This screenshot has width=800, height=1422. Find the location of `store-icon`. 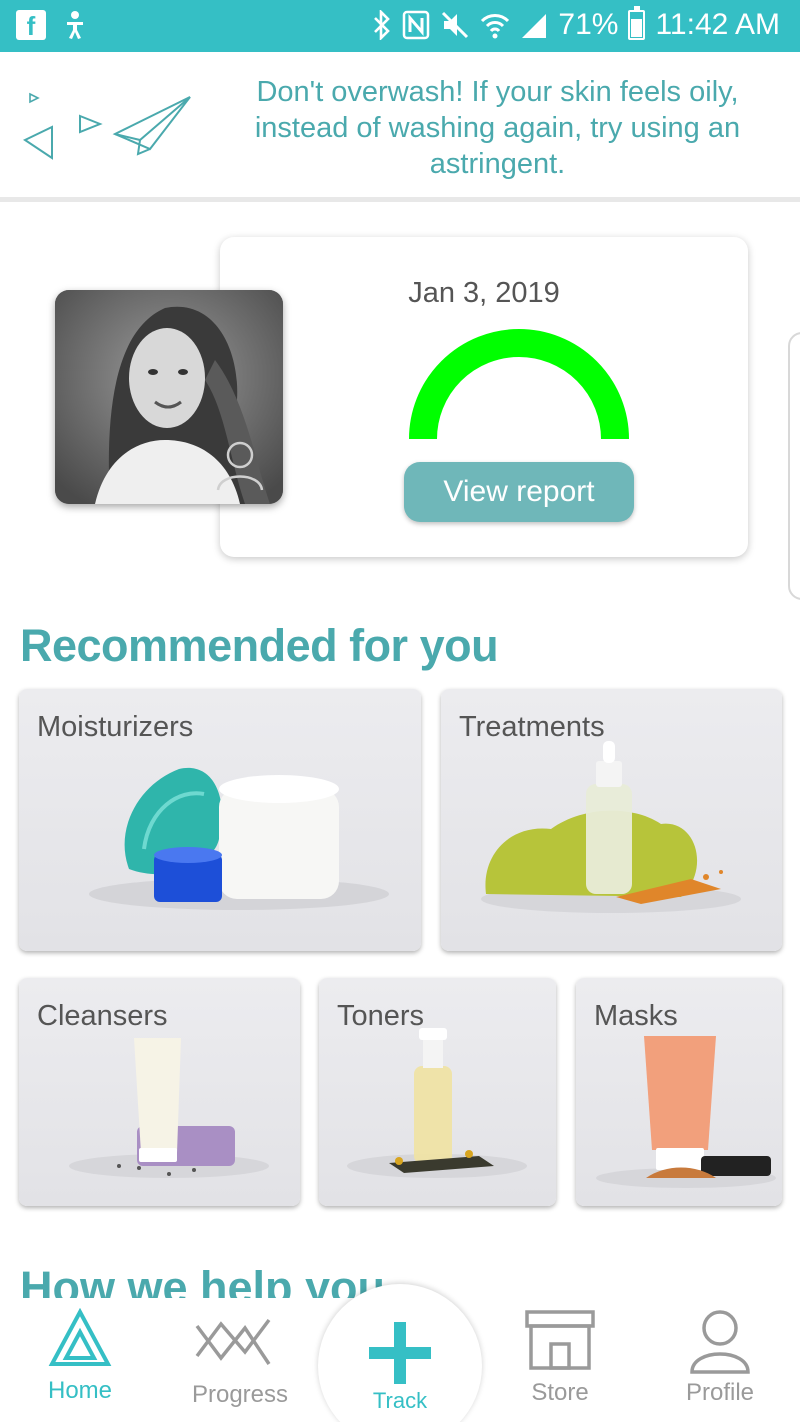

store-icon is located at coordinates (560, 1340).